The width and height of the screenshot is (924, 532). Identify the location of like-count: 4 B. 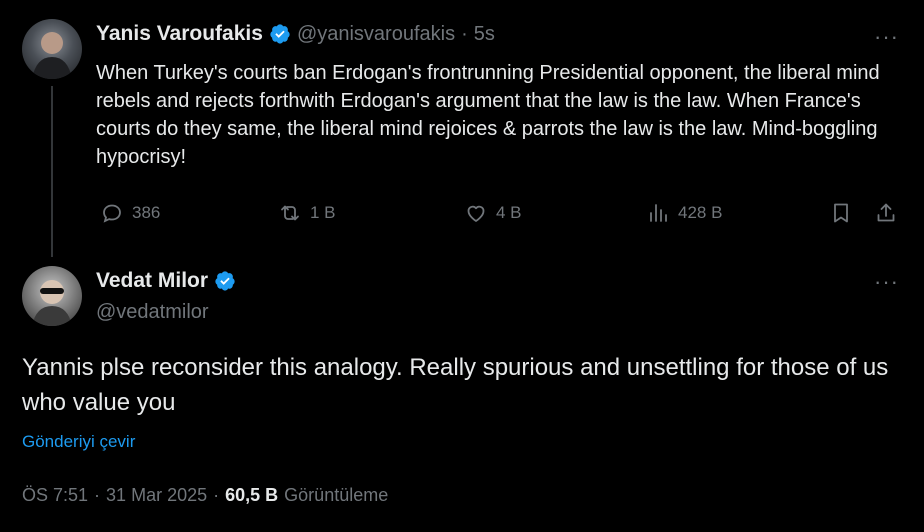
(509, 212).